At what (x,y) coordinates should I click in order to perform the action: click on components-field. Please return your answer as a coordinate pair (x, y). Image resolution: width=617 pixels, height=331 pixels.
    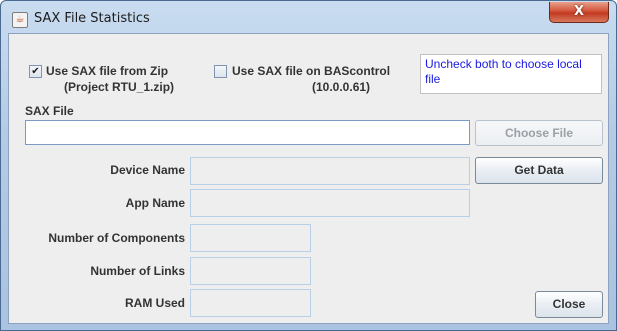
    Looking at the image, I should click on (250, 238).